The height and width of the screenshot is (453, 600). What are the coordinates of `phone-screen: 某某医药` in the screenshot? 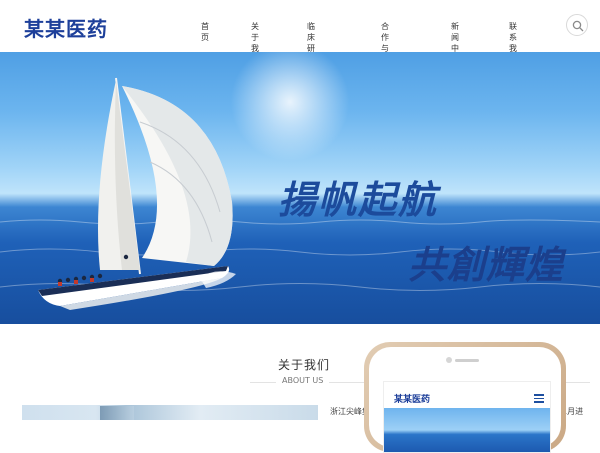 It's located at (467, 417).